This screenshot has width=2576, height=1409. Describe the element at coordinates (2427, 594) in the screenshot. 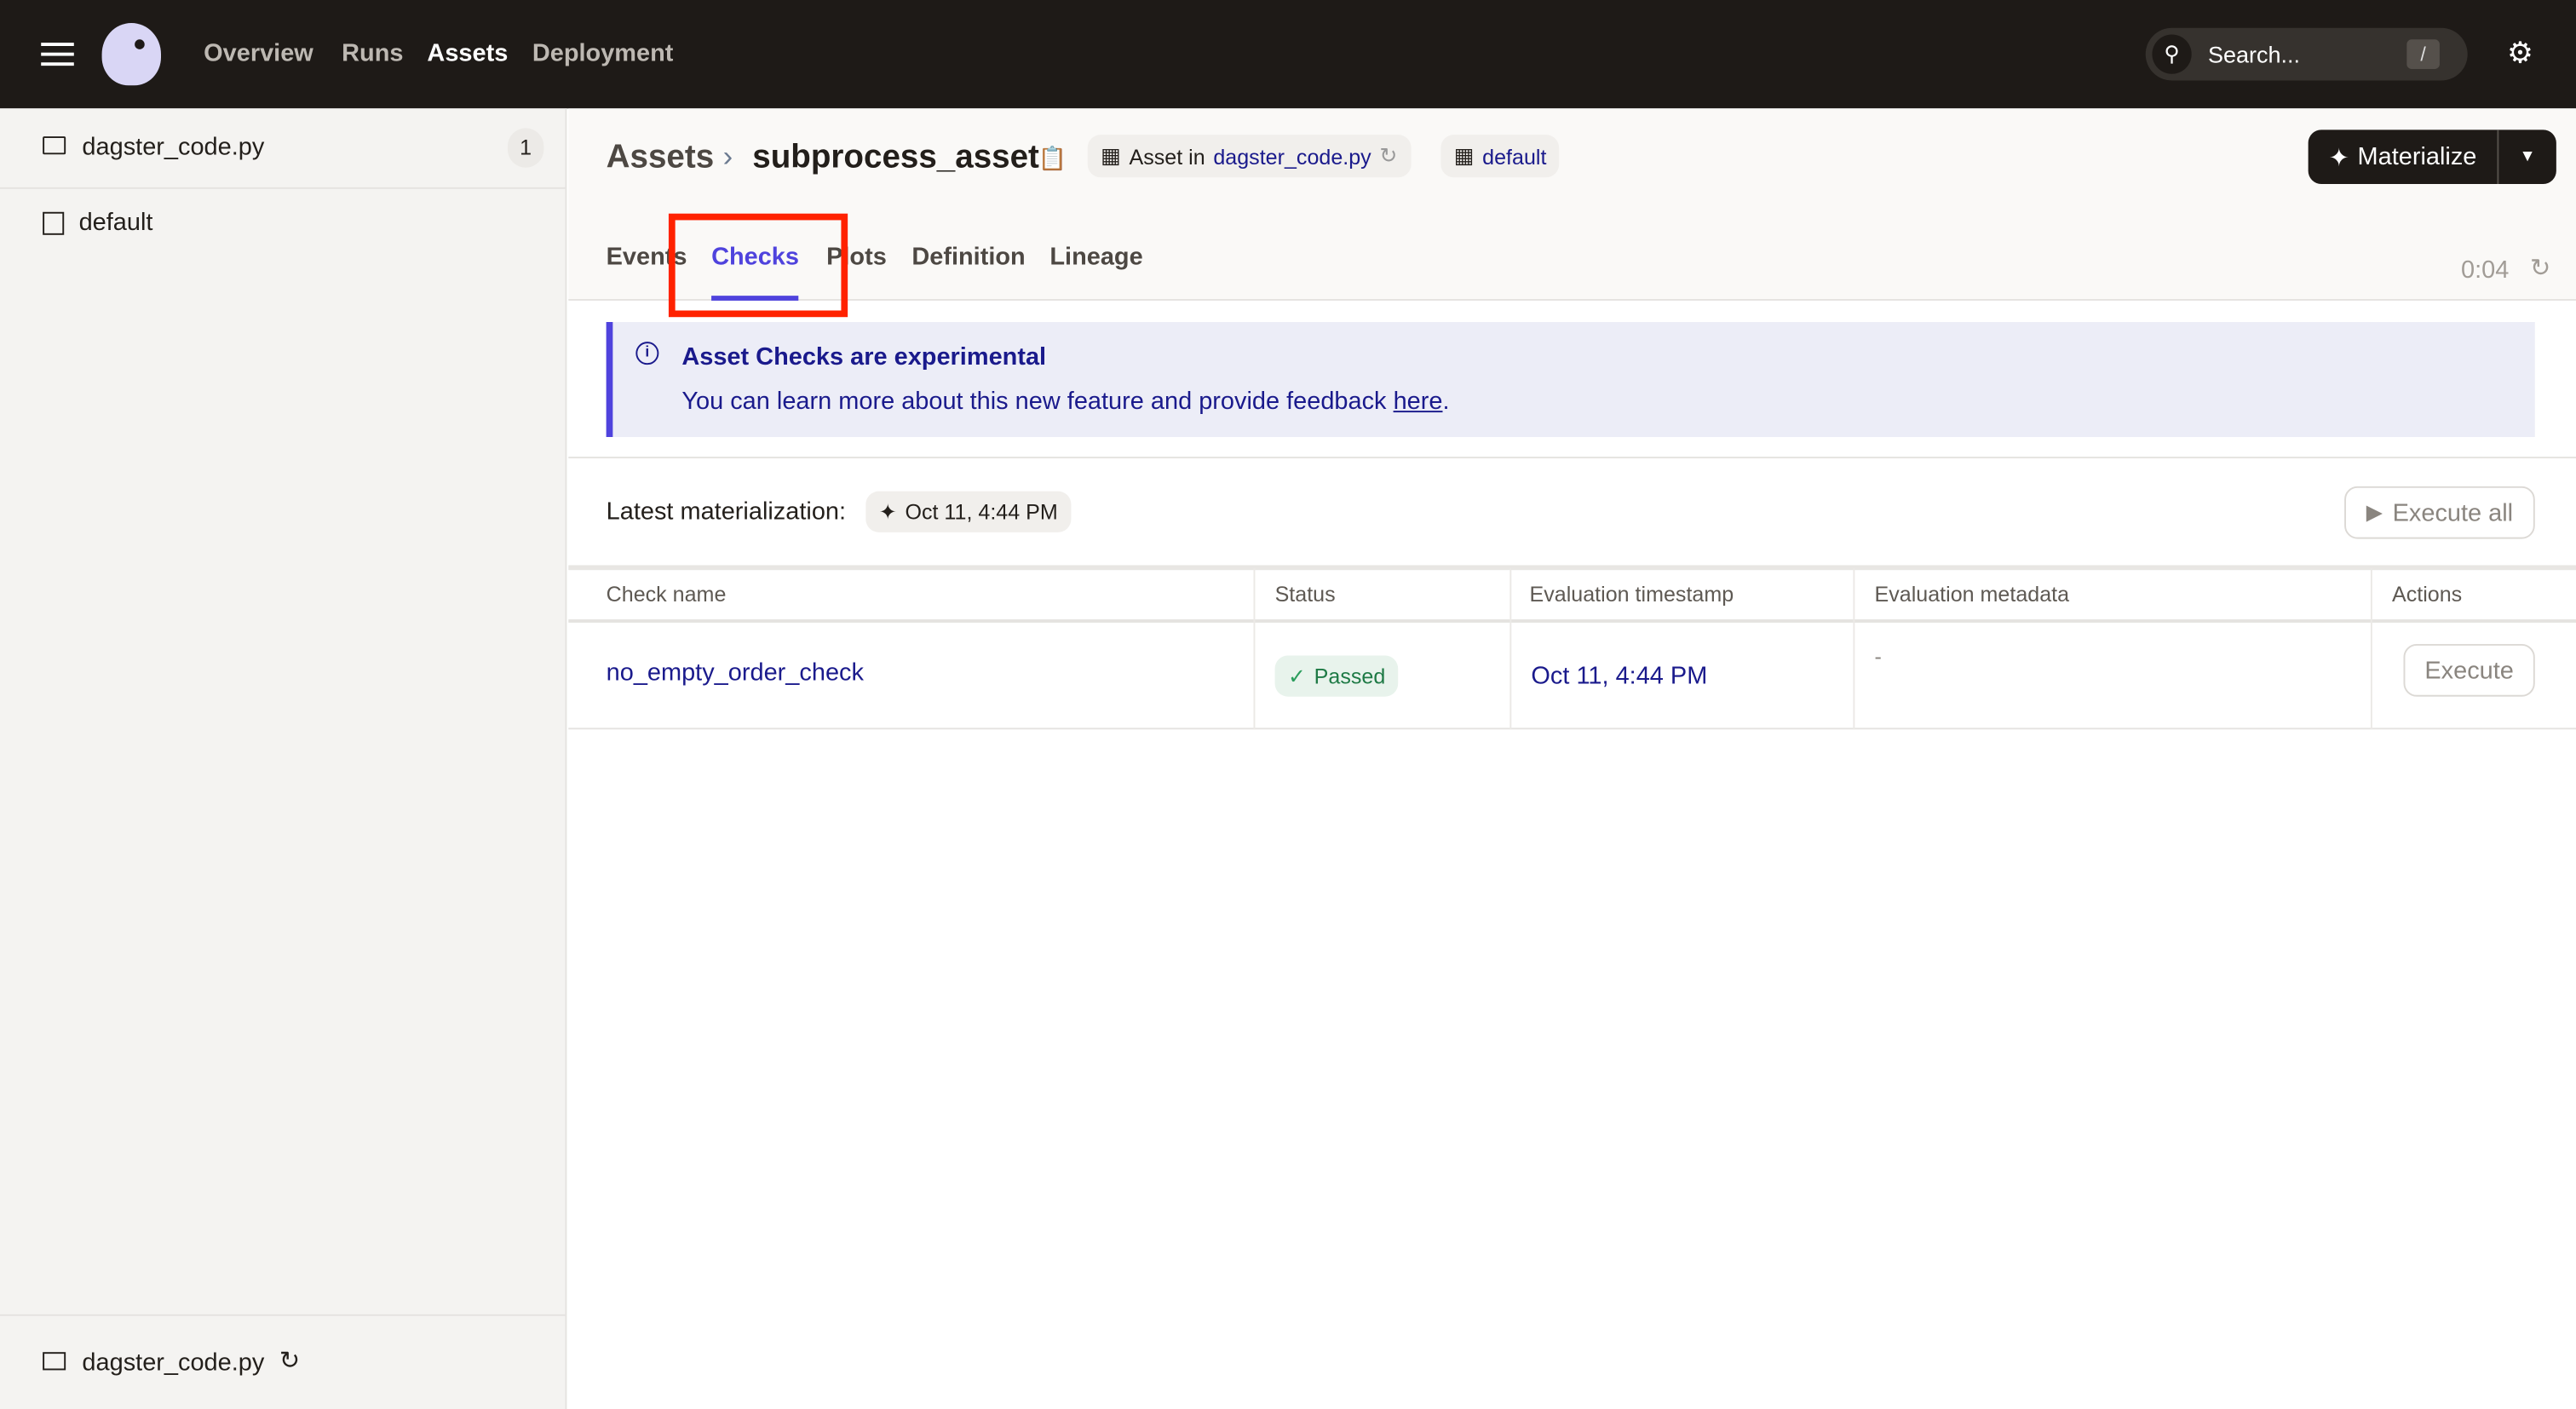

I see `column-header-actions: Actions` at that location.